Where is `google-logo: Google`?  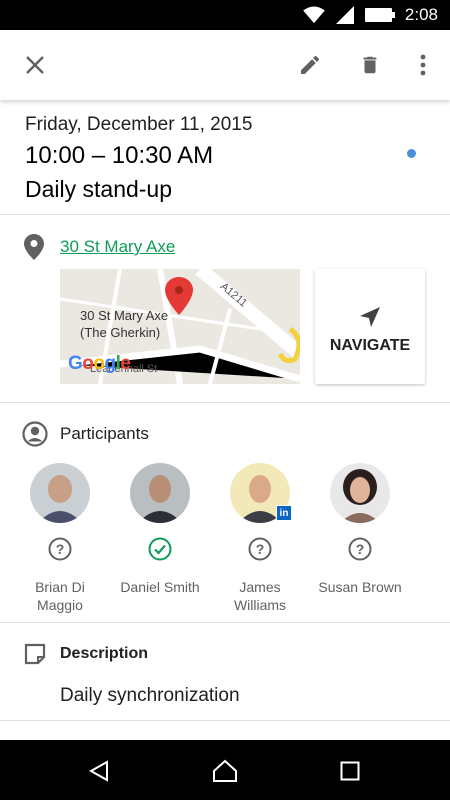 google-logo: Google is located at coordinates (99, 363).